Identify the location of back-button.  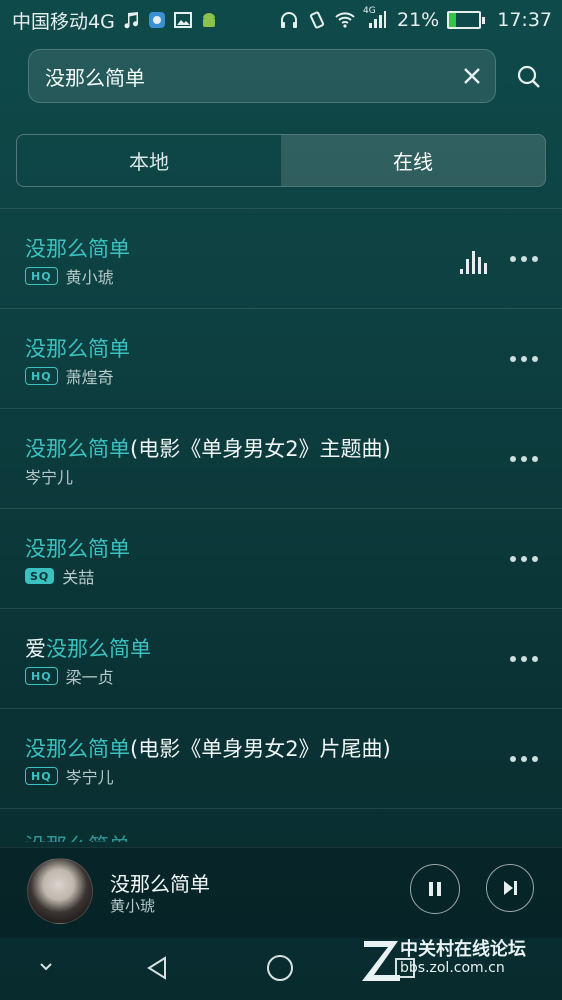
(157, 968).